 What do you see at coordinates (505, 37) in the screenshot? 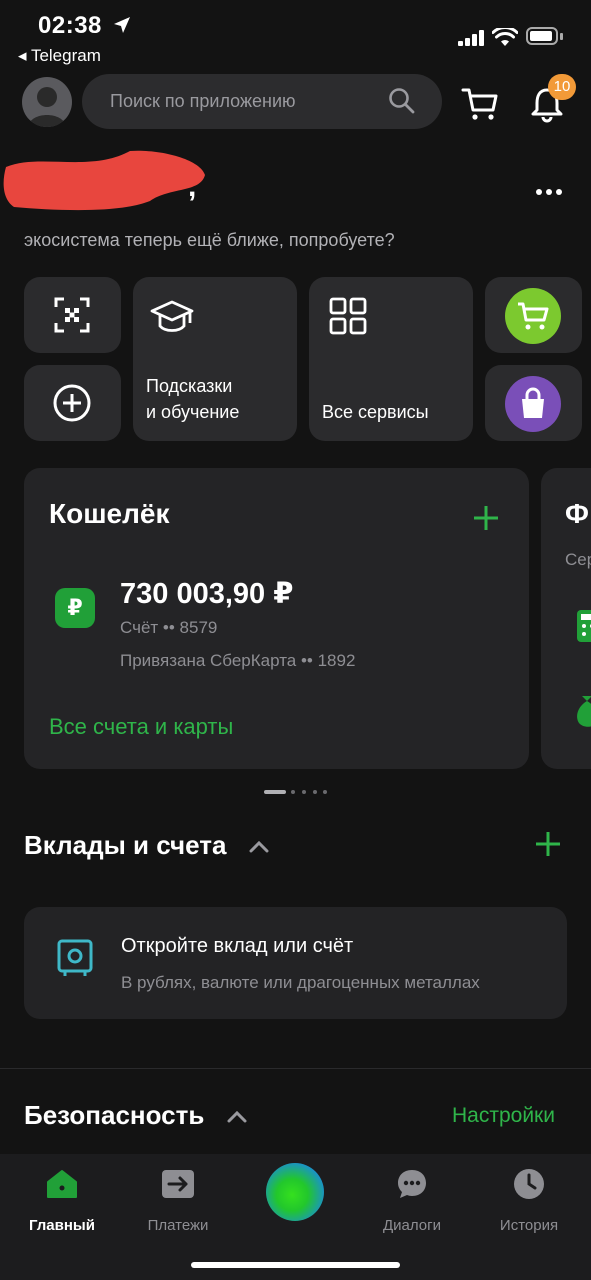
I see `wifi-icon` at bounding box center [505, 37].